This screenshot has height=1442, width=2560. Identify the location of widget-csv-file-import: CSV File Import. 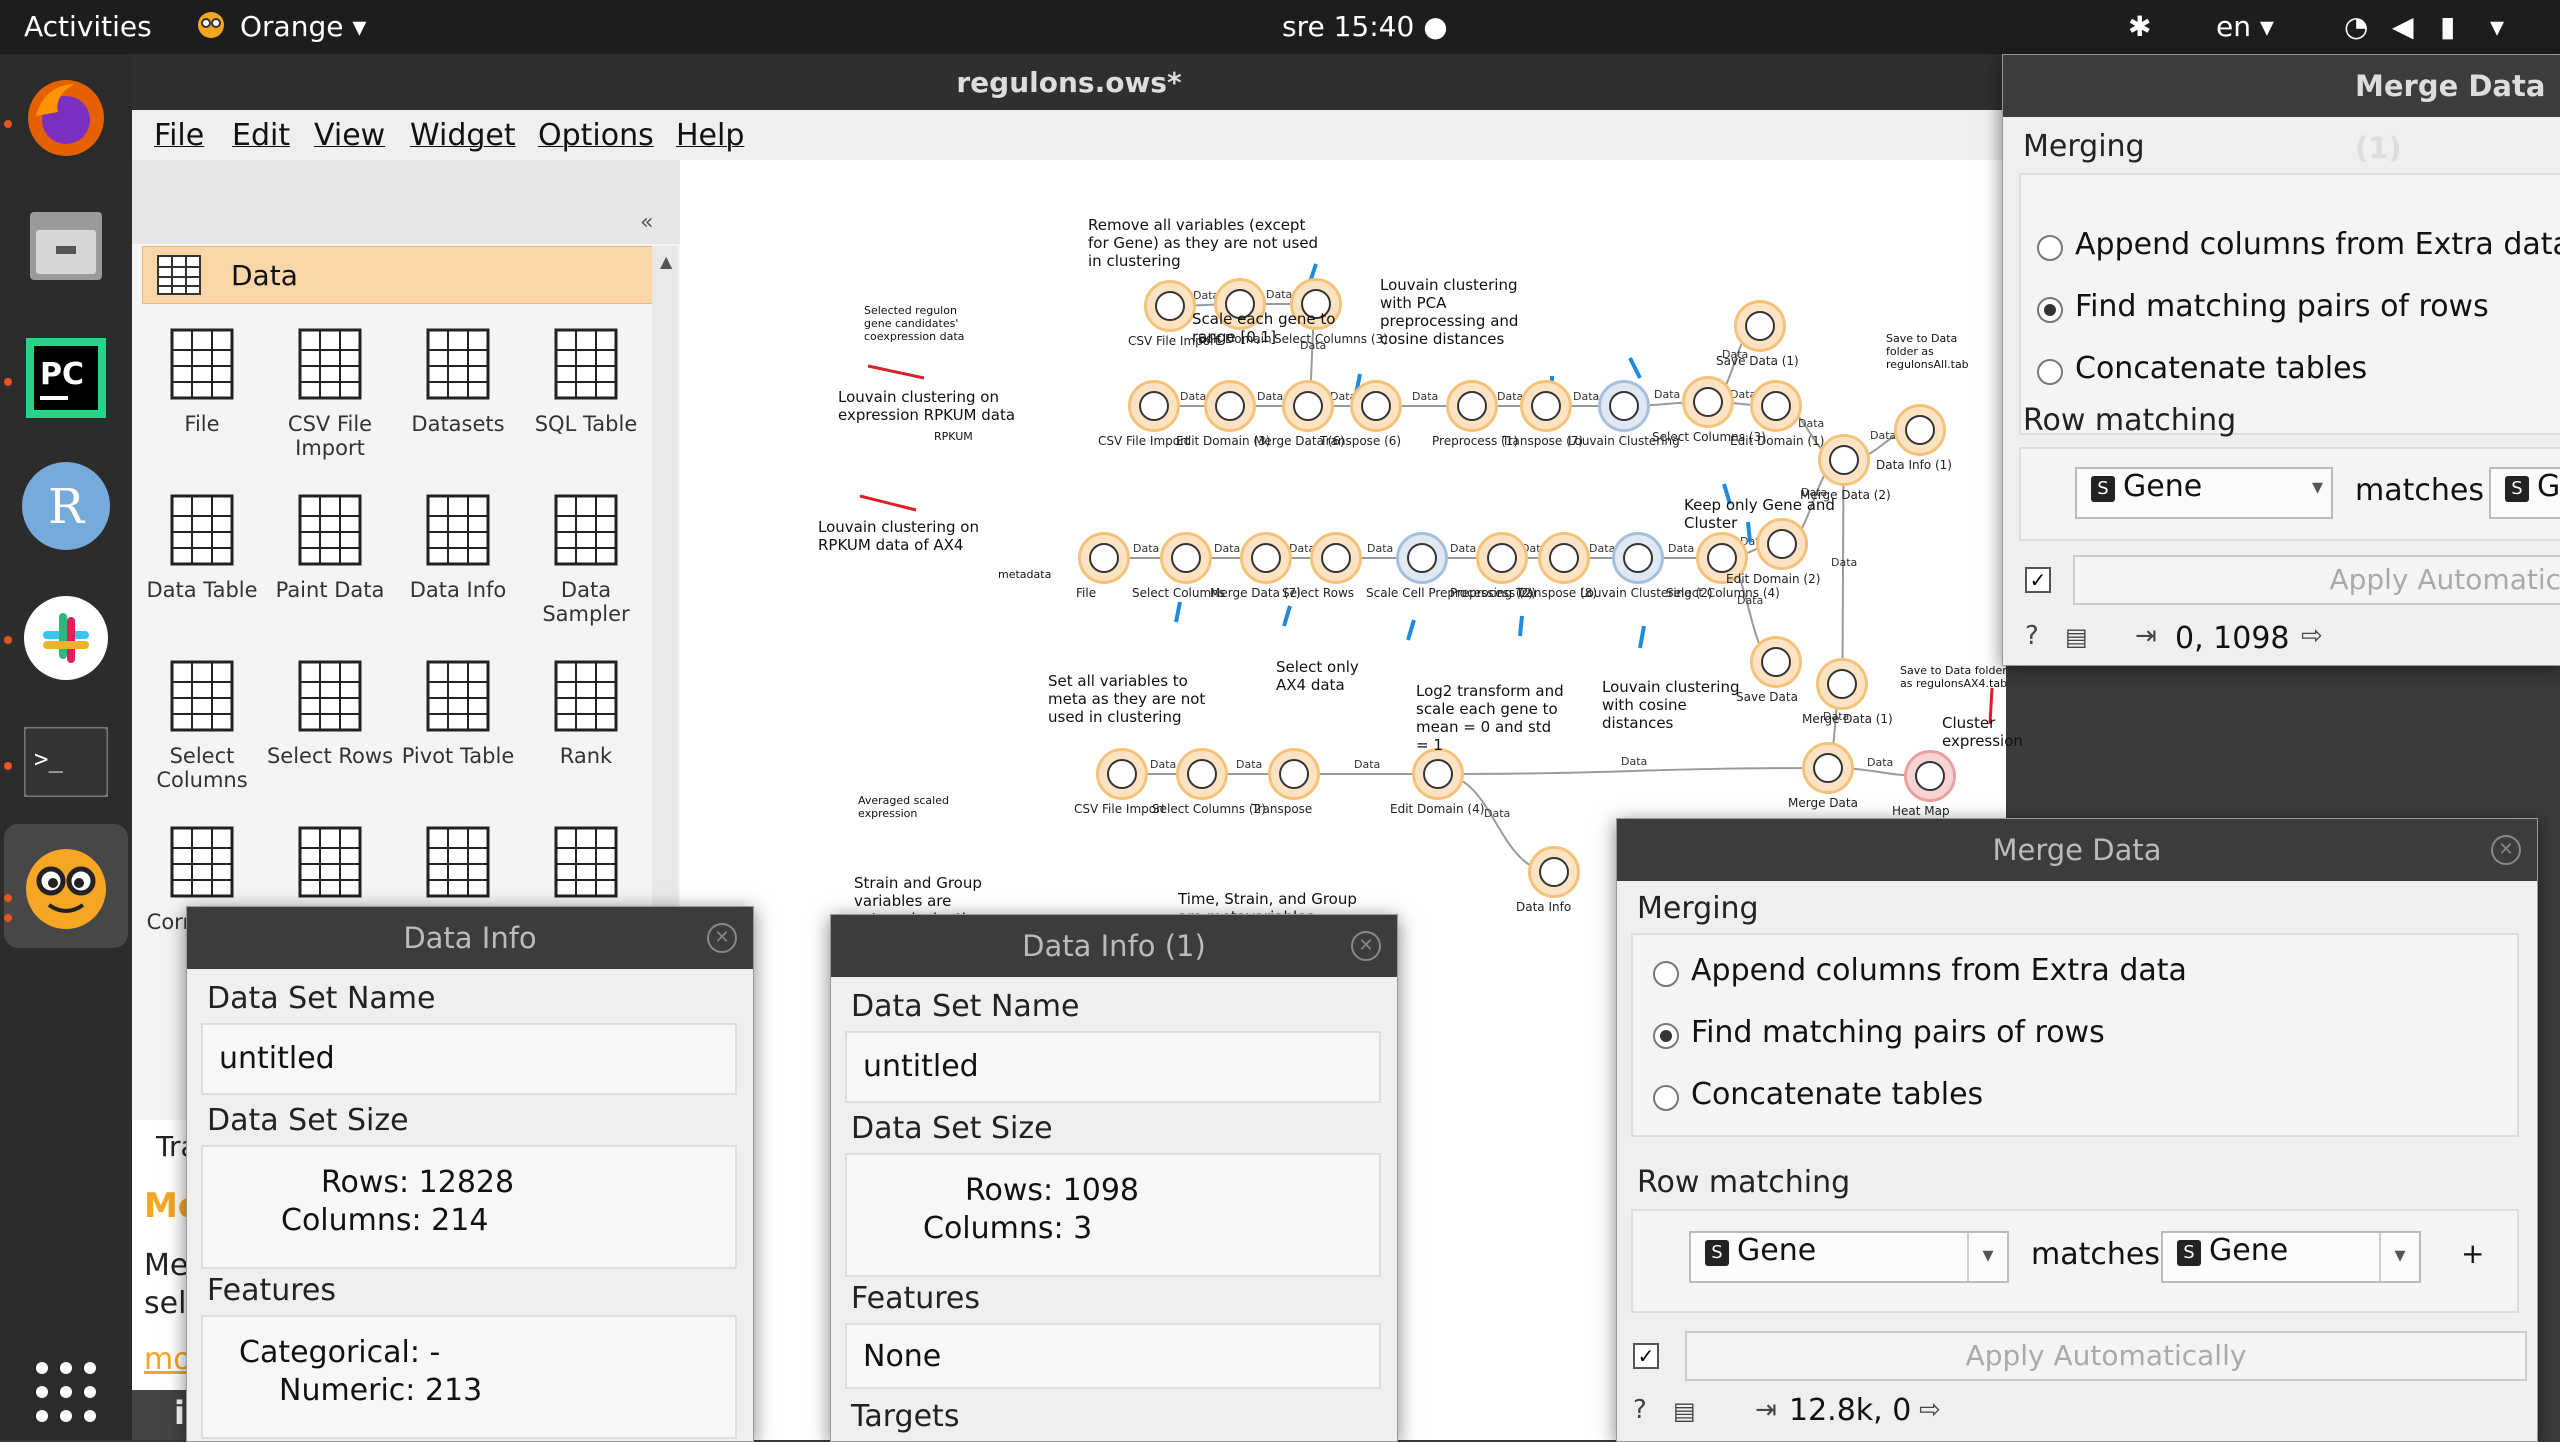
(330, 393).